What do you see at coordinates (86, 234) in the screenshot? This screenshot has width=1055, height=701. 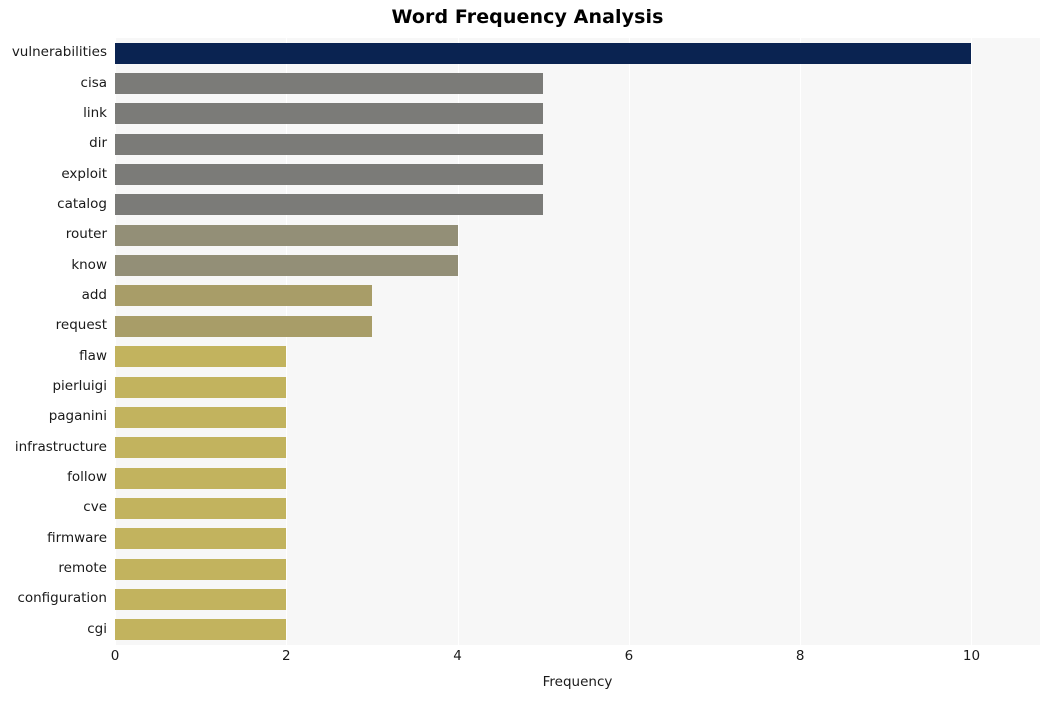 I see `y-tick-label-router: router` at bounding box center [86, 234].